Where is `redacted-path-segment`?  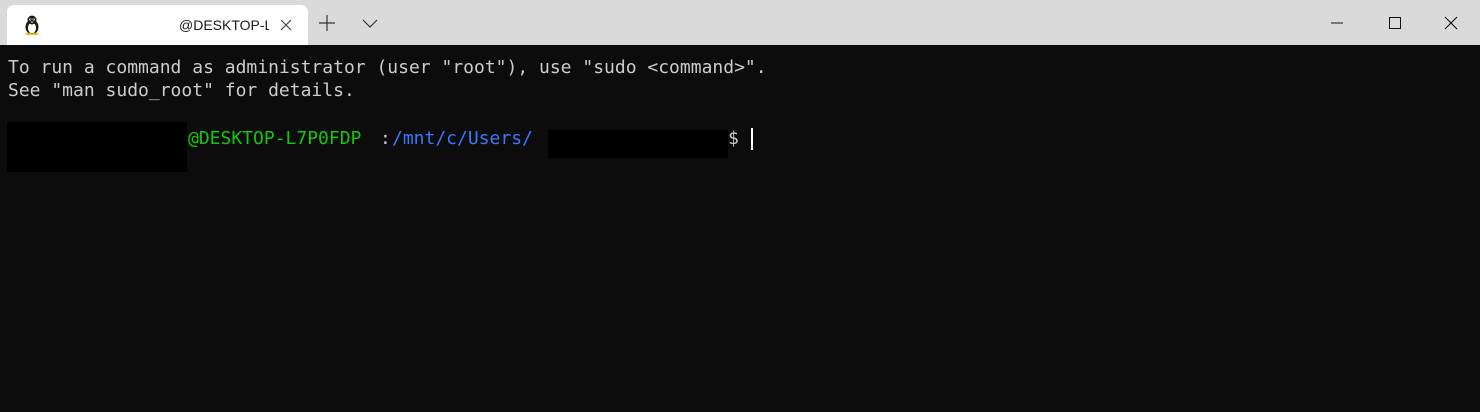
redacted-path-segment is located at coordinates (638, 144).